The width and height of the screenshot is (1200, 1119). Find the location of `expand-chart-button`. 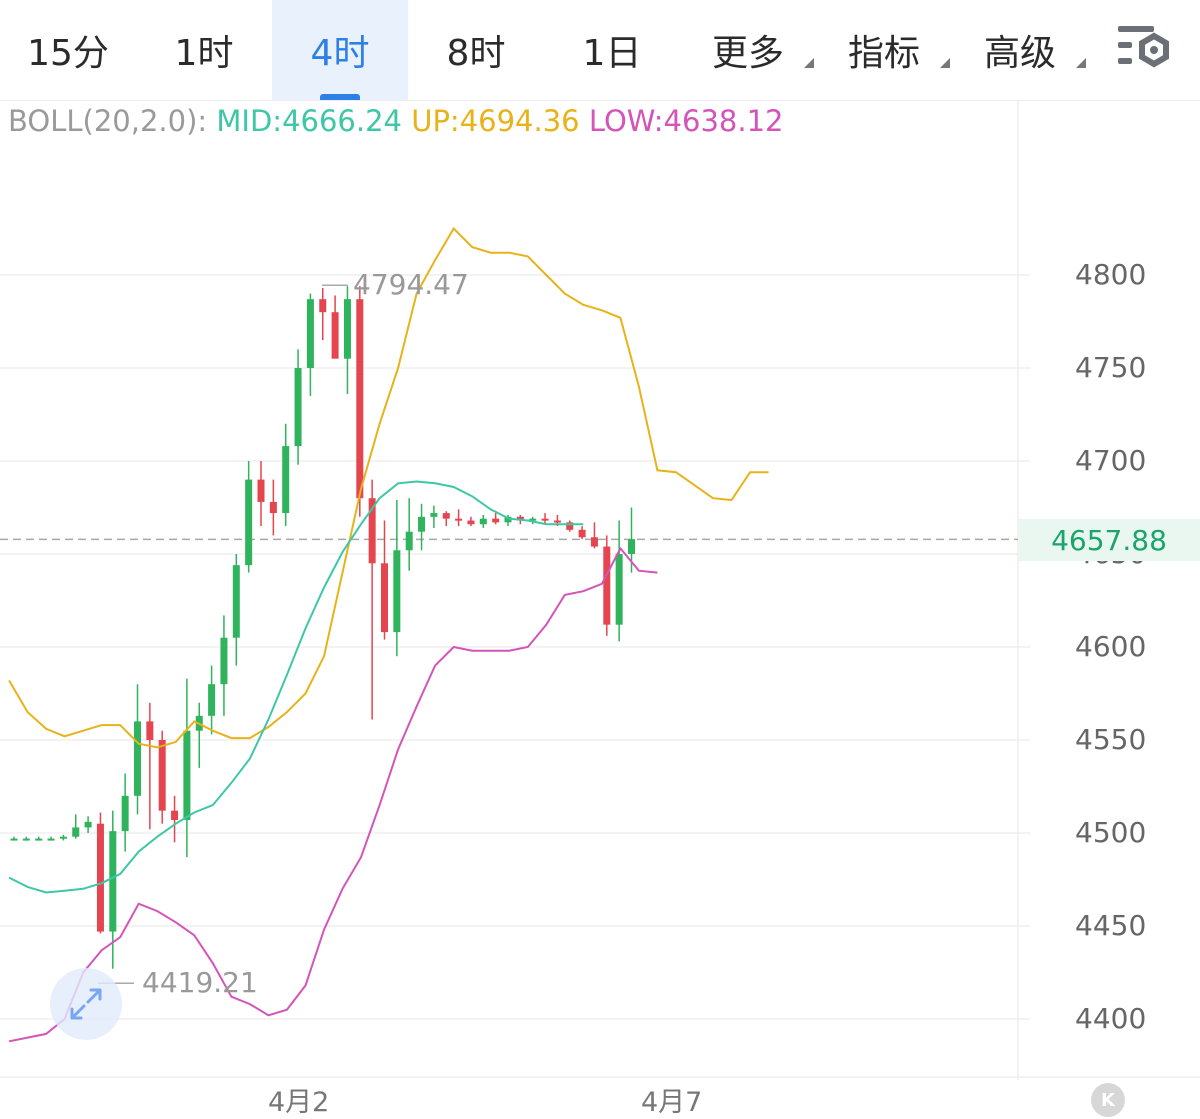

expand-chart-button is located at coordinates (86, 1004).